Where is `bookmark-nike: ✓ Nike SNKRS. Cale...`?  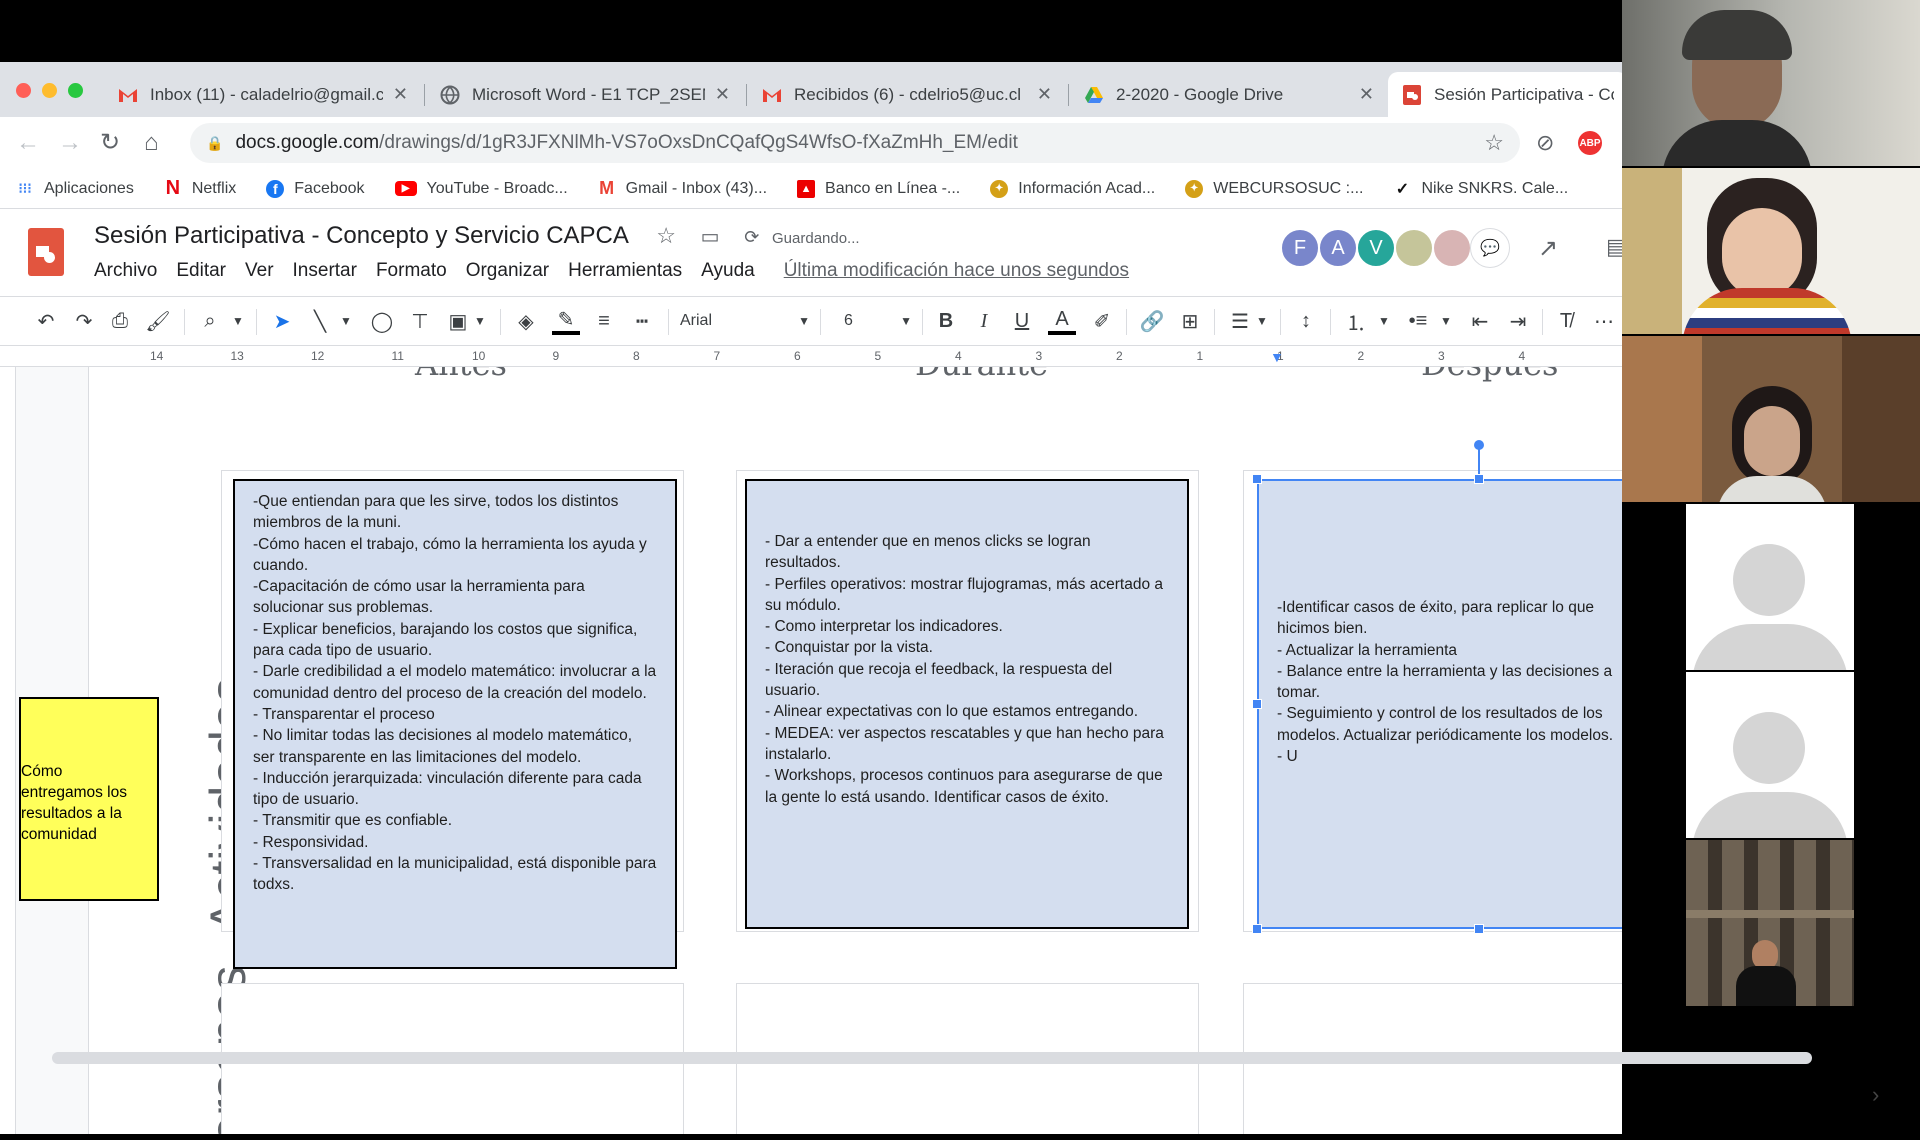 bookmark-nike: ✓ Nike SNKRS. Cale... is located at coordinates (1480, 189).